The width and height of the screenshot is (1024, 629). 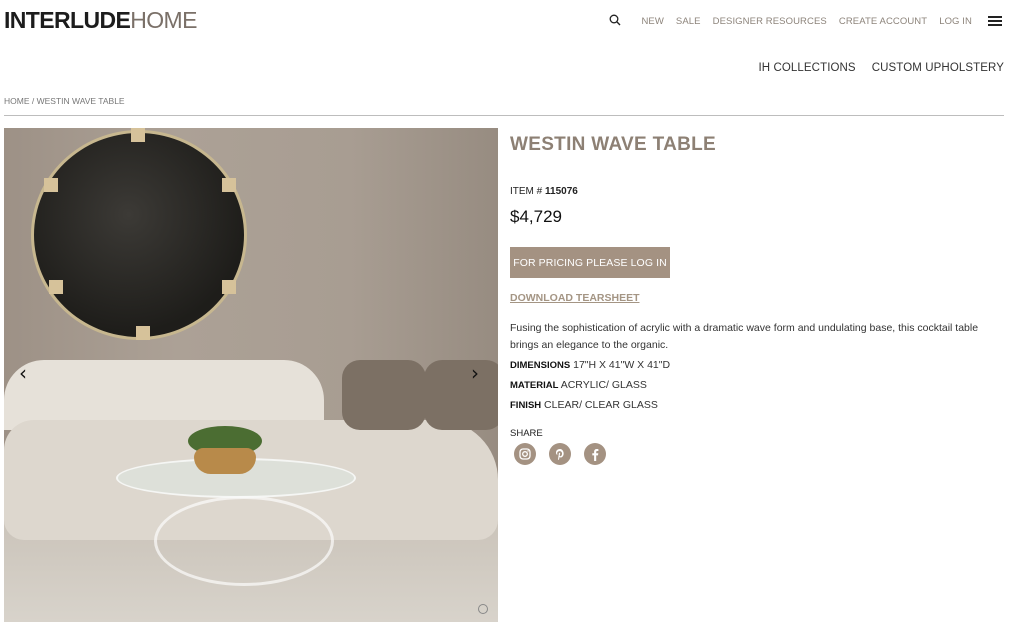 What do you see at coordinates (806, 68) in the screenshot?
I see `nav-ih-collections: IH COLLECTIONS` at bounding box center [806, 68].